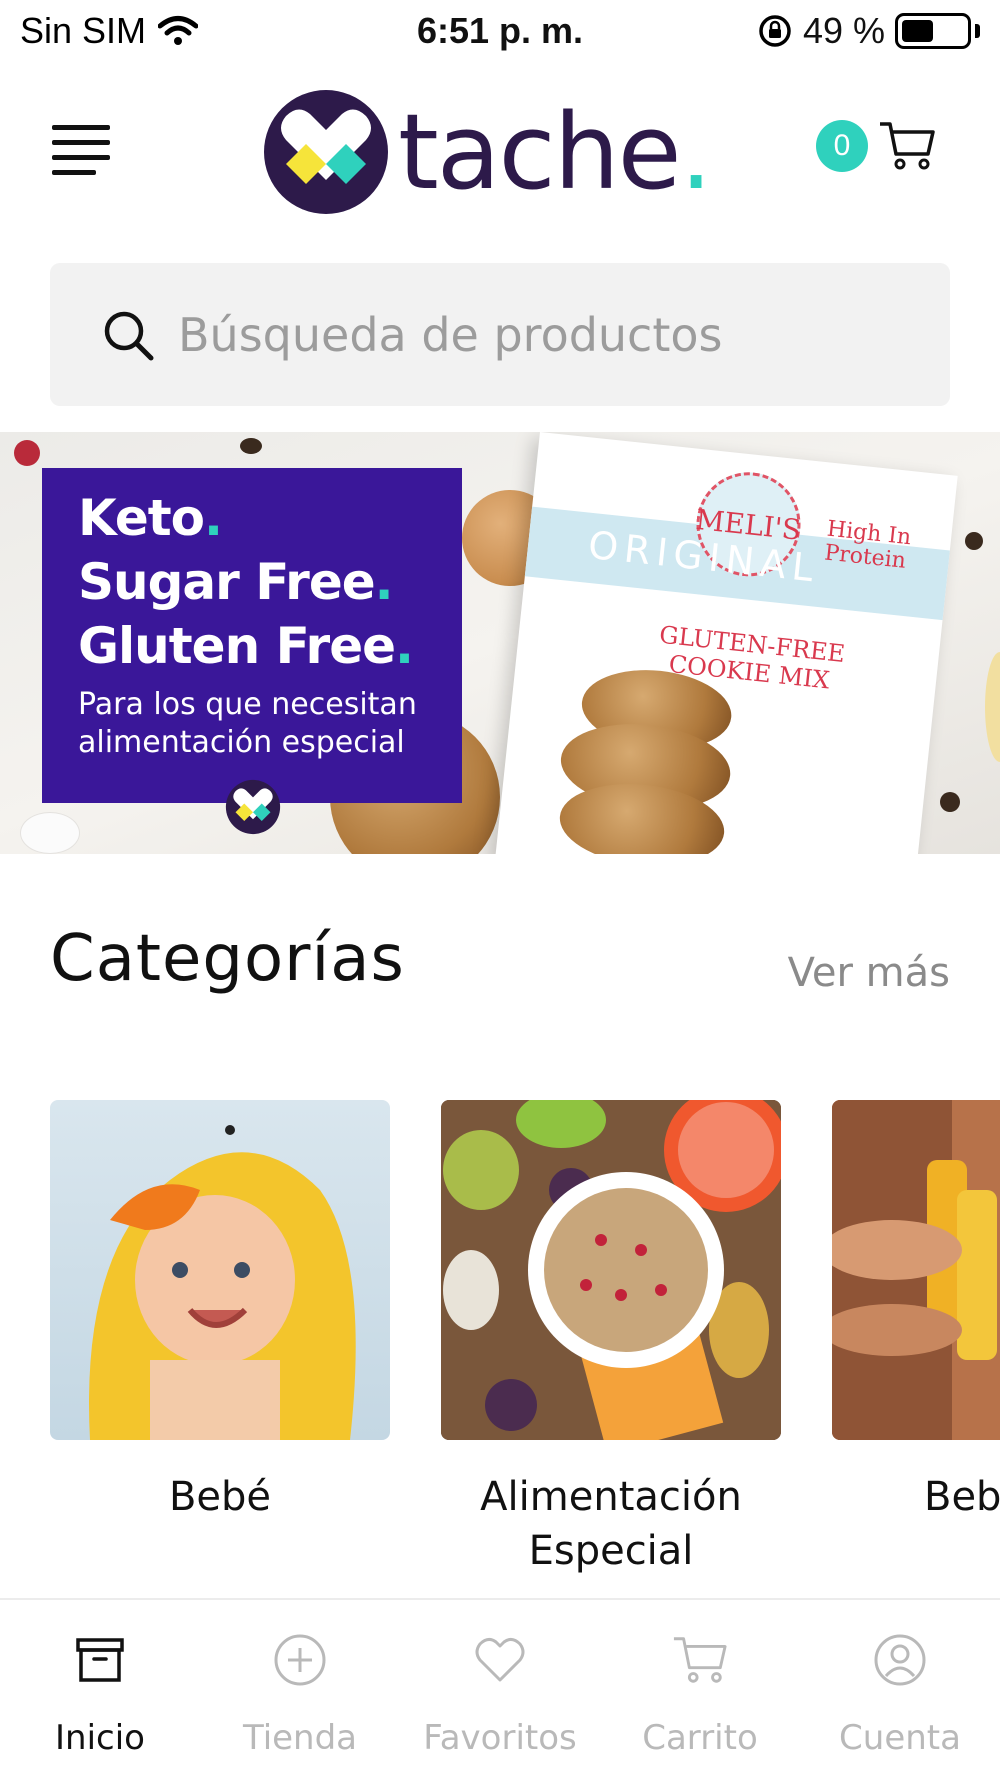  What do you see at coordinates (83, 150) in the screenshot?
I see `hamburger-menu-icon` at bounding box center [83, 150].